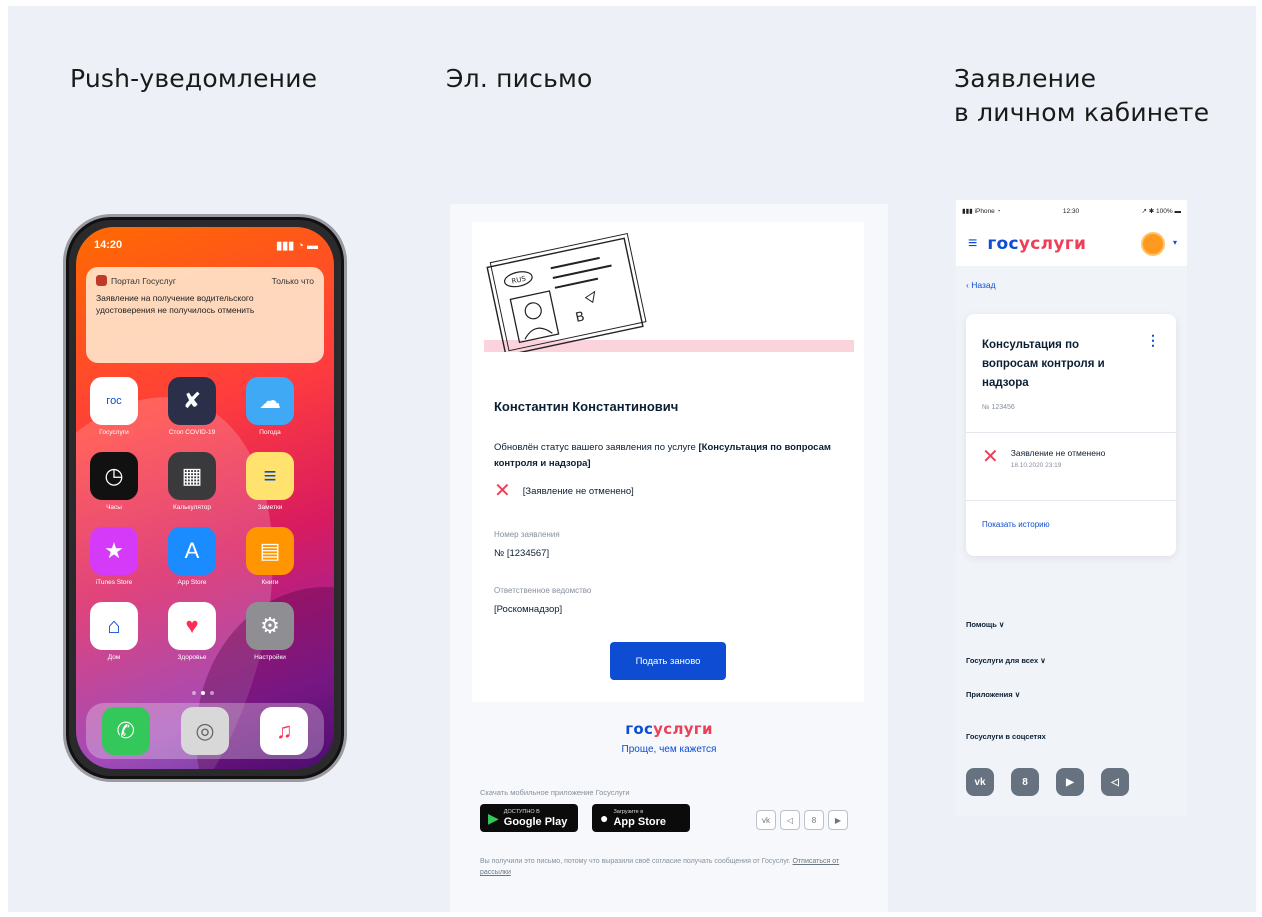 This screenshot has height=917, width=1262. Describe the element at coordinates (114, 507) in the screenshot. I see `app-label: Часы` at that location.